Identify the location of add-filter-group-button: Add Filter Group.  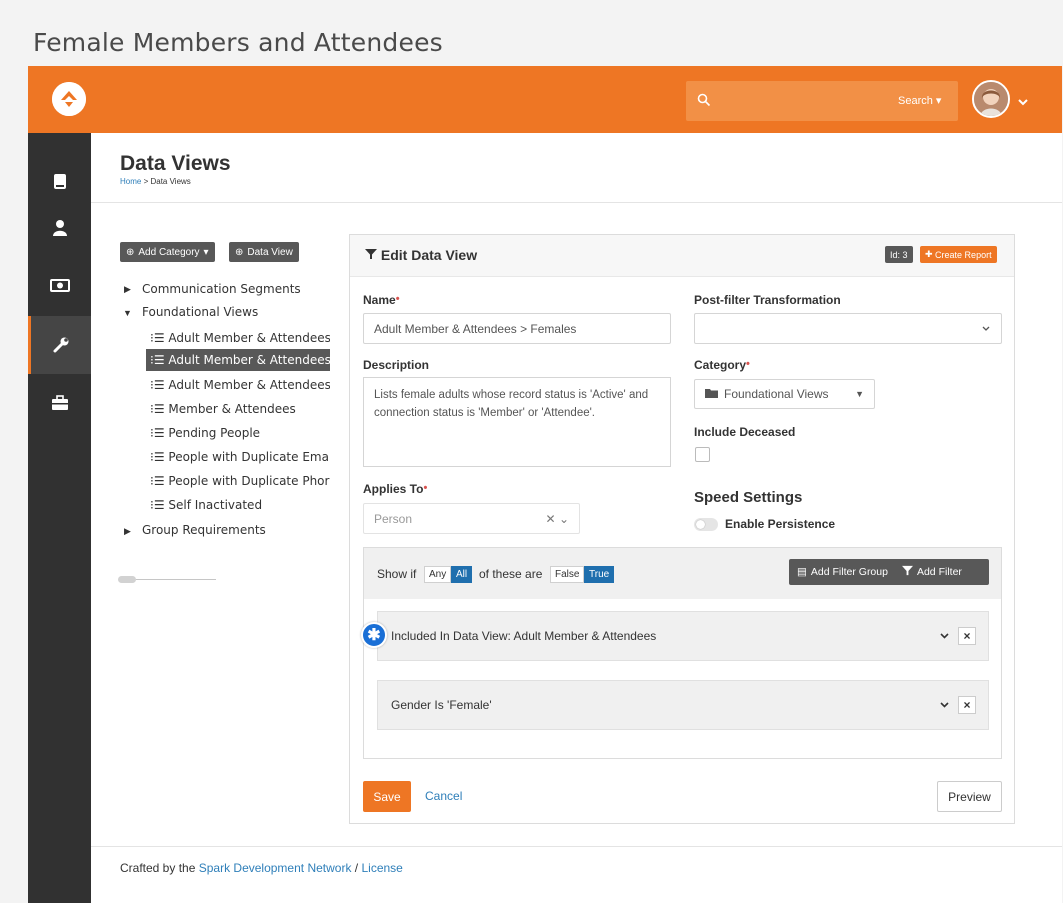
(849, 572).